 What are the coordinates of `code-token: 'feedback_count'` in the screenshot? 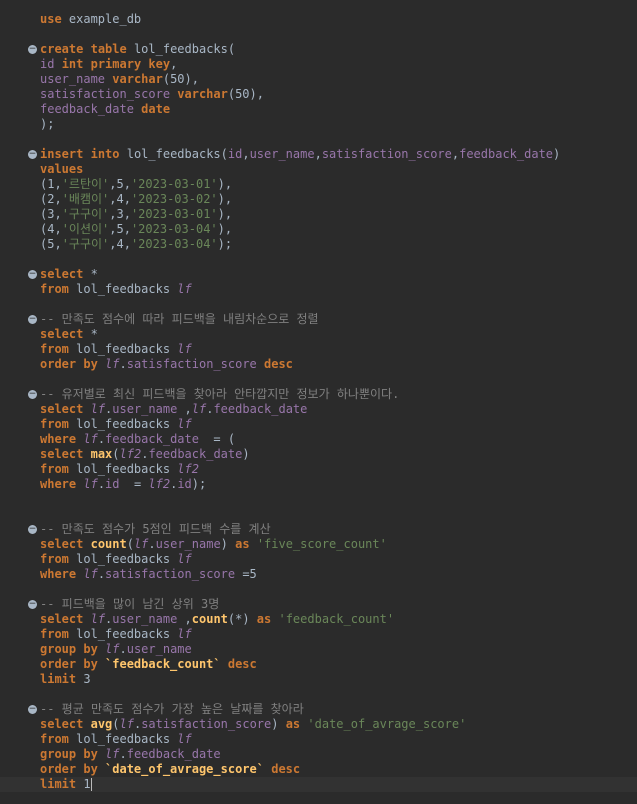 It's located at (336, 619).